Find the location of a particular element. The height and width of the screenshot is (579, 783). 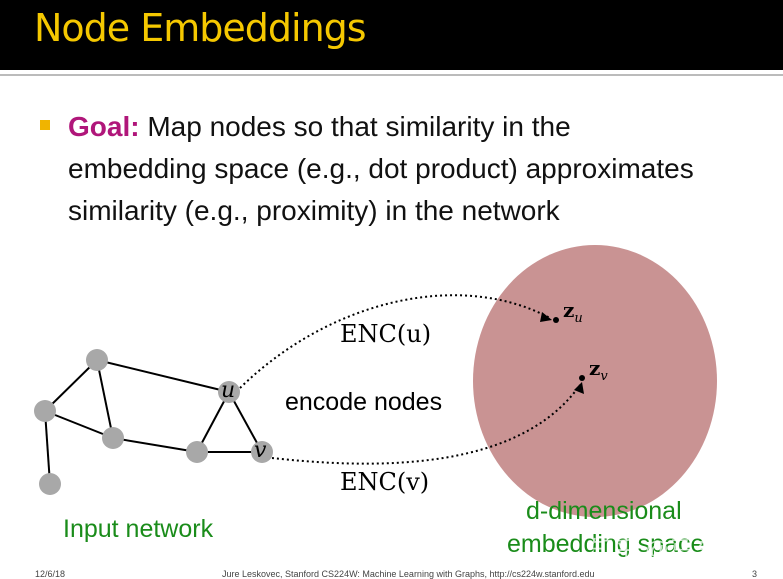

space-label-1: d-dimensional is located at coordinates (604, 511).